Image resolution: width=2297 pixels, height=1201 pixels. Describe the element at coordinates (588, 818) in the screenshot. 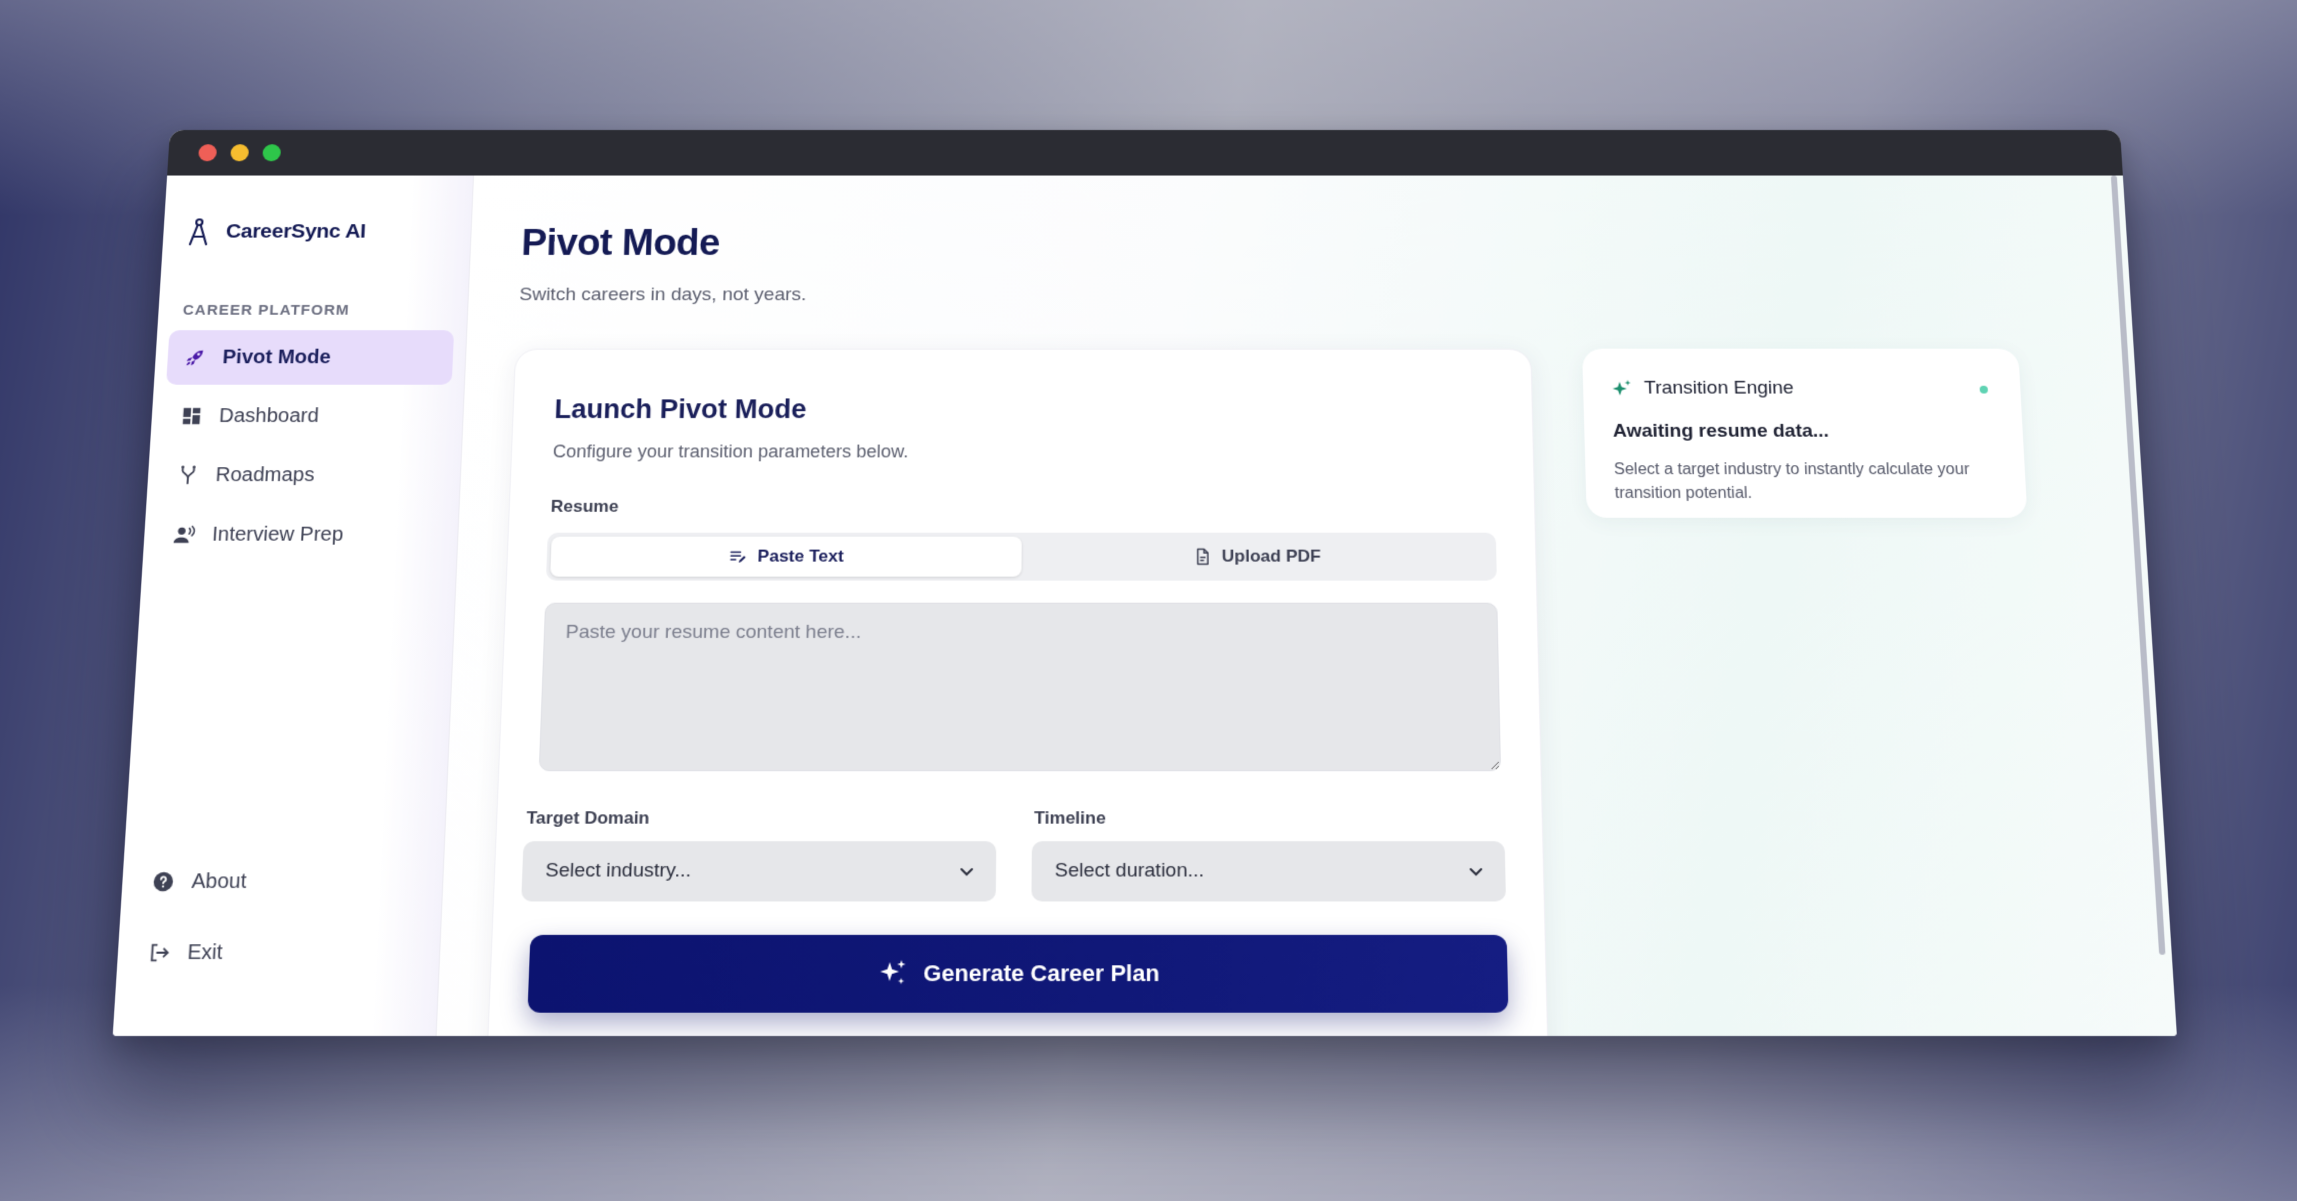

I see `target-domain-label: Target Domain` at that location.